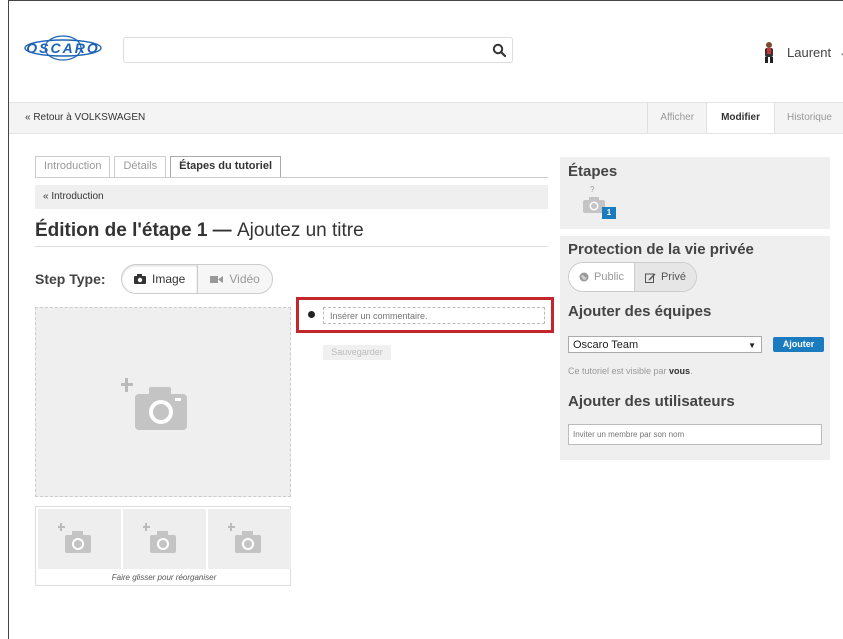 The image size is (843, 639). I want to click on visibility-note: Ce tutoriel est visible par vous., so click(630, 371).